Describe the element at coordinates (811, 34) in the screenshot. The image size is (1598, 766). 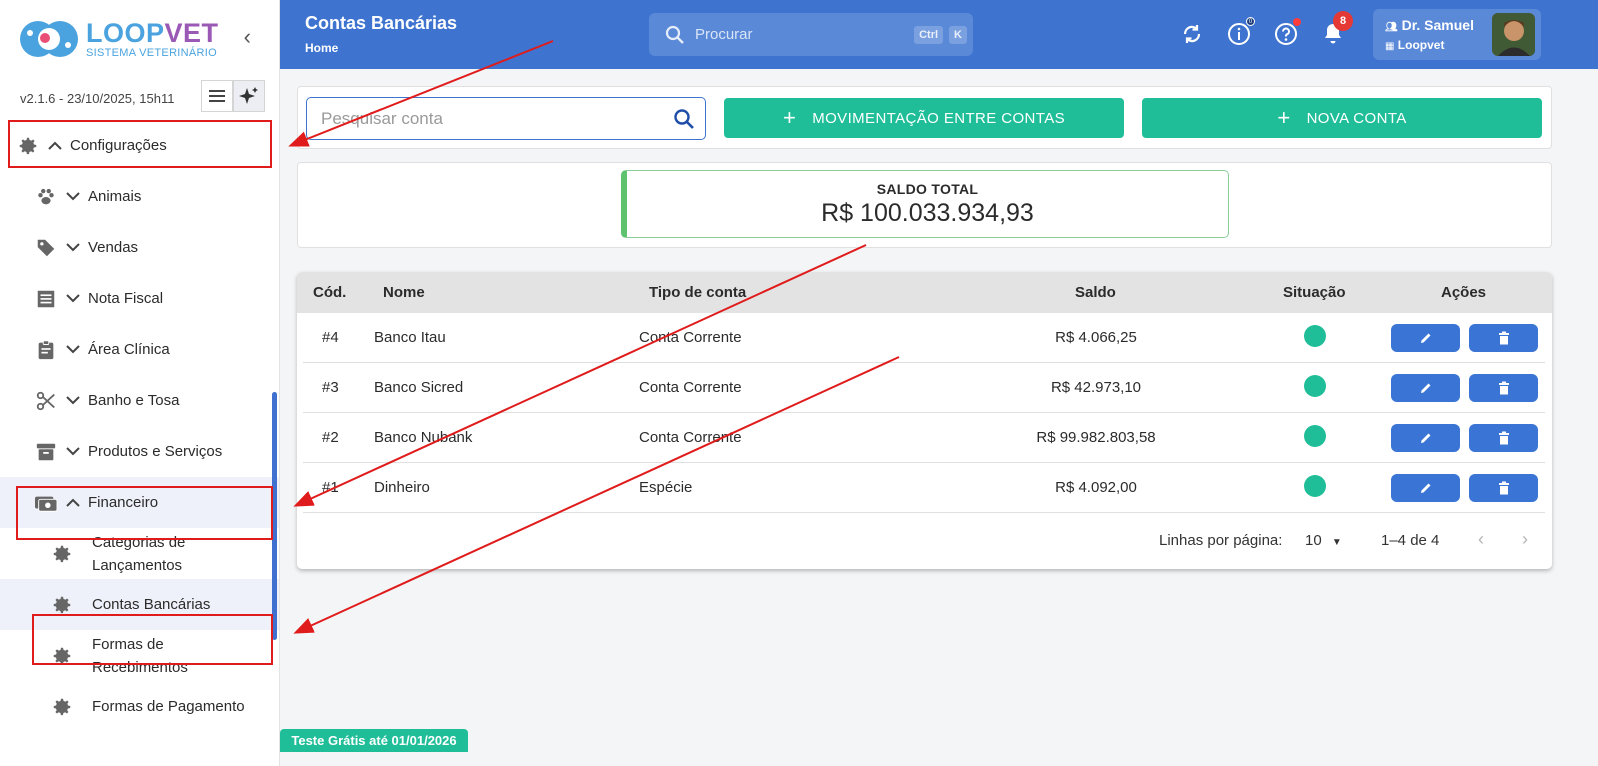
I see `global-search-input: Procurar Ctrl K` at that location.